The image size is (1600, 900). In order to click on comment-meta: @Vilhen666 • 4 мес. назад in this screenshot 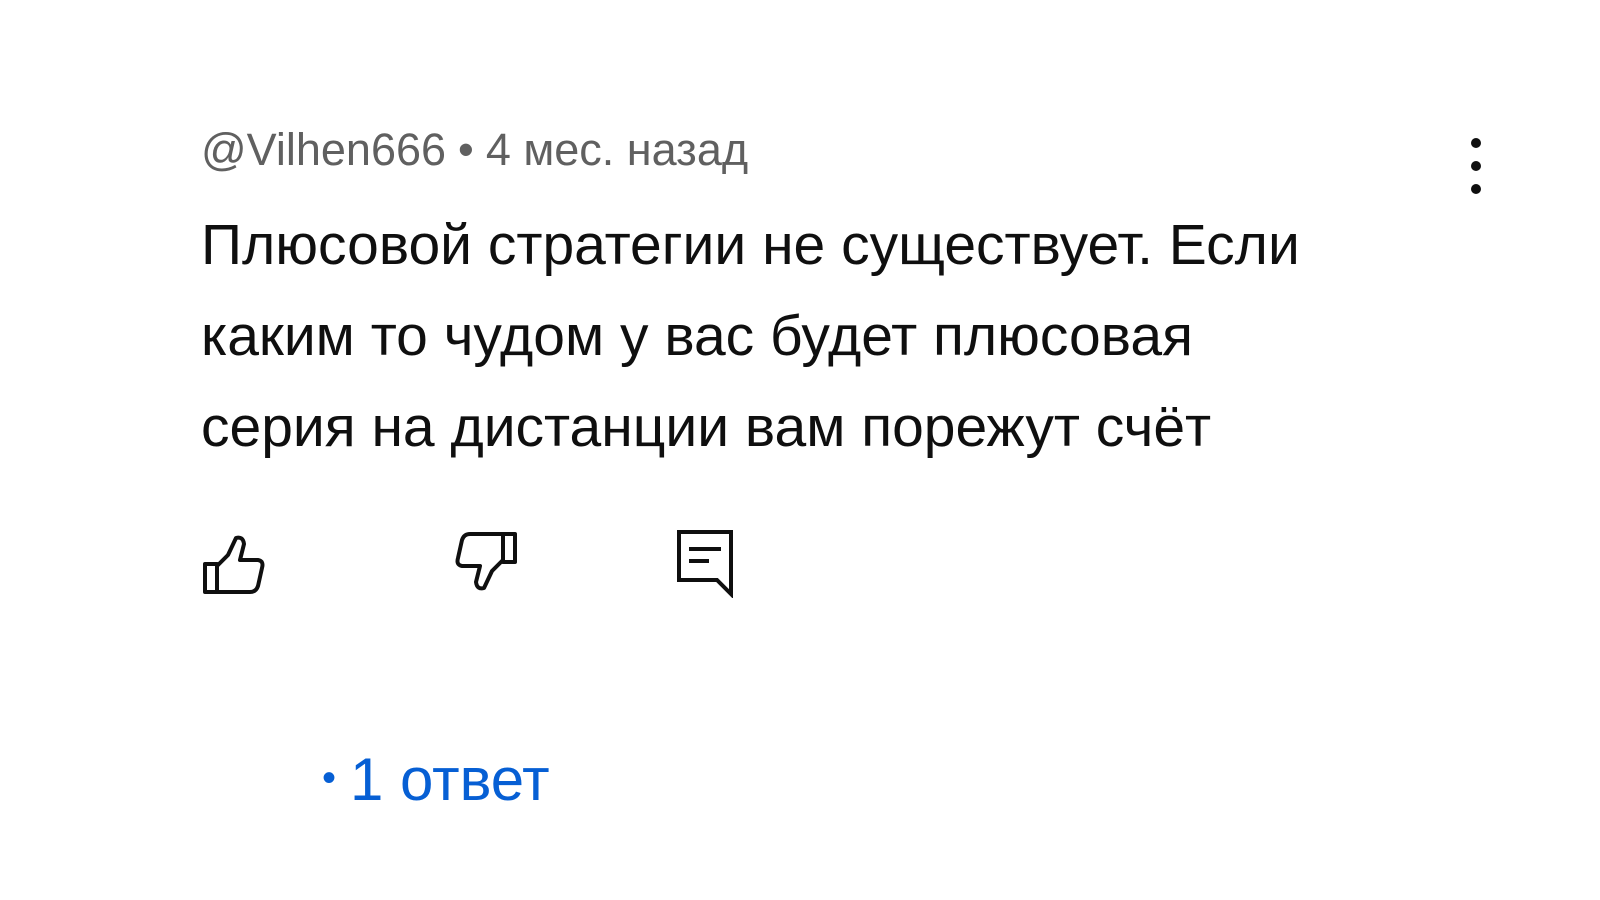, I will do `click(474, 150)`.